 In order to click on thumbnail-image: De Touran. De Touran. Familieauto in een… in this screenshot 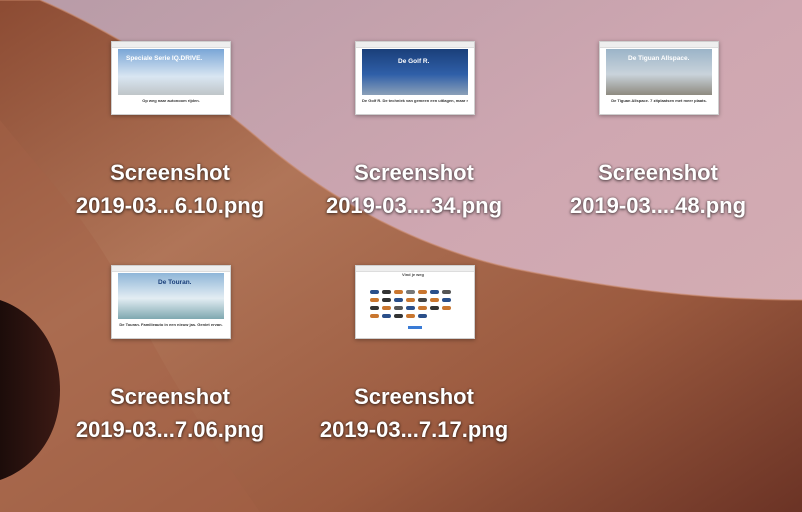, I will do `click(171, 302)`.